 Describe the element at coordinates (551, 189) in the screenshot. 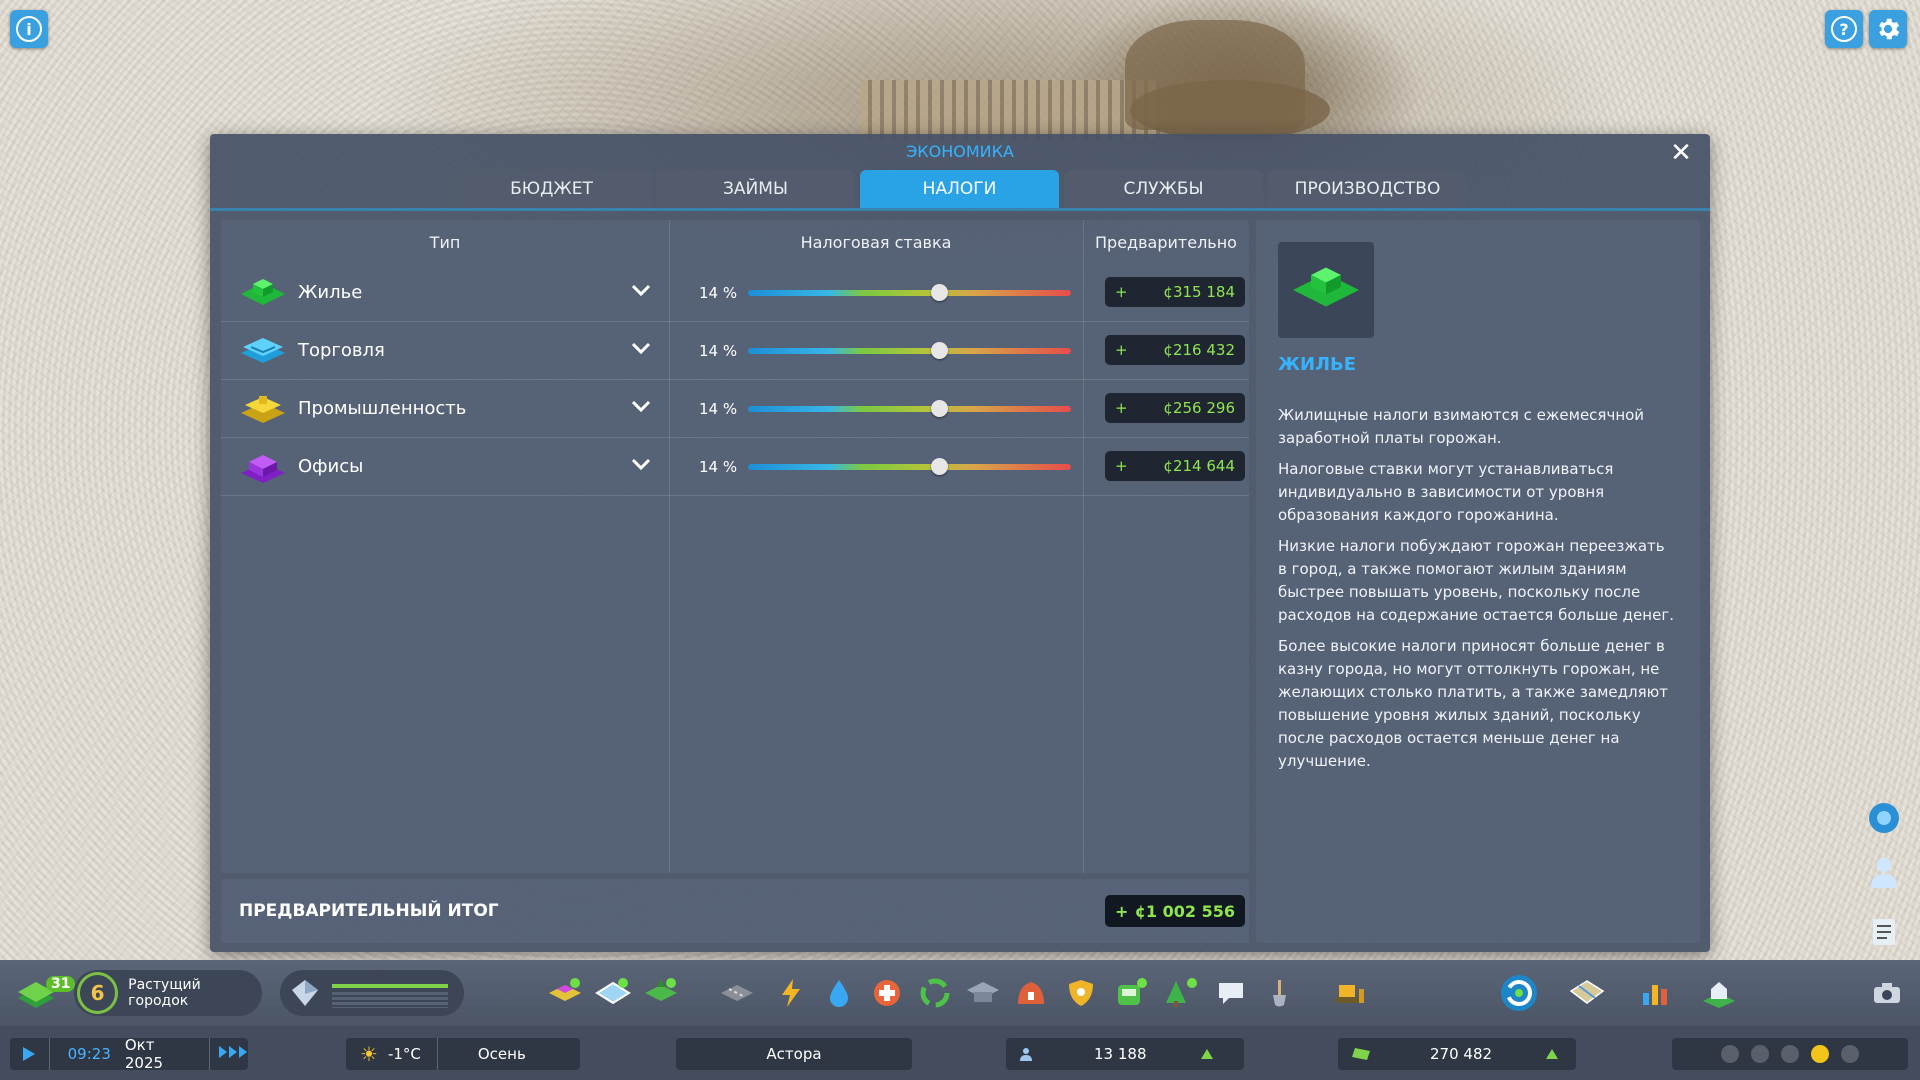

I see `tab-budget: БЮДЖЕТ` at that location.